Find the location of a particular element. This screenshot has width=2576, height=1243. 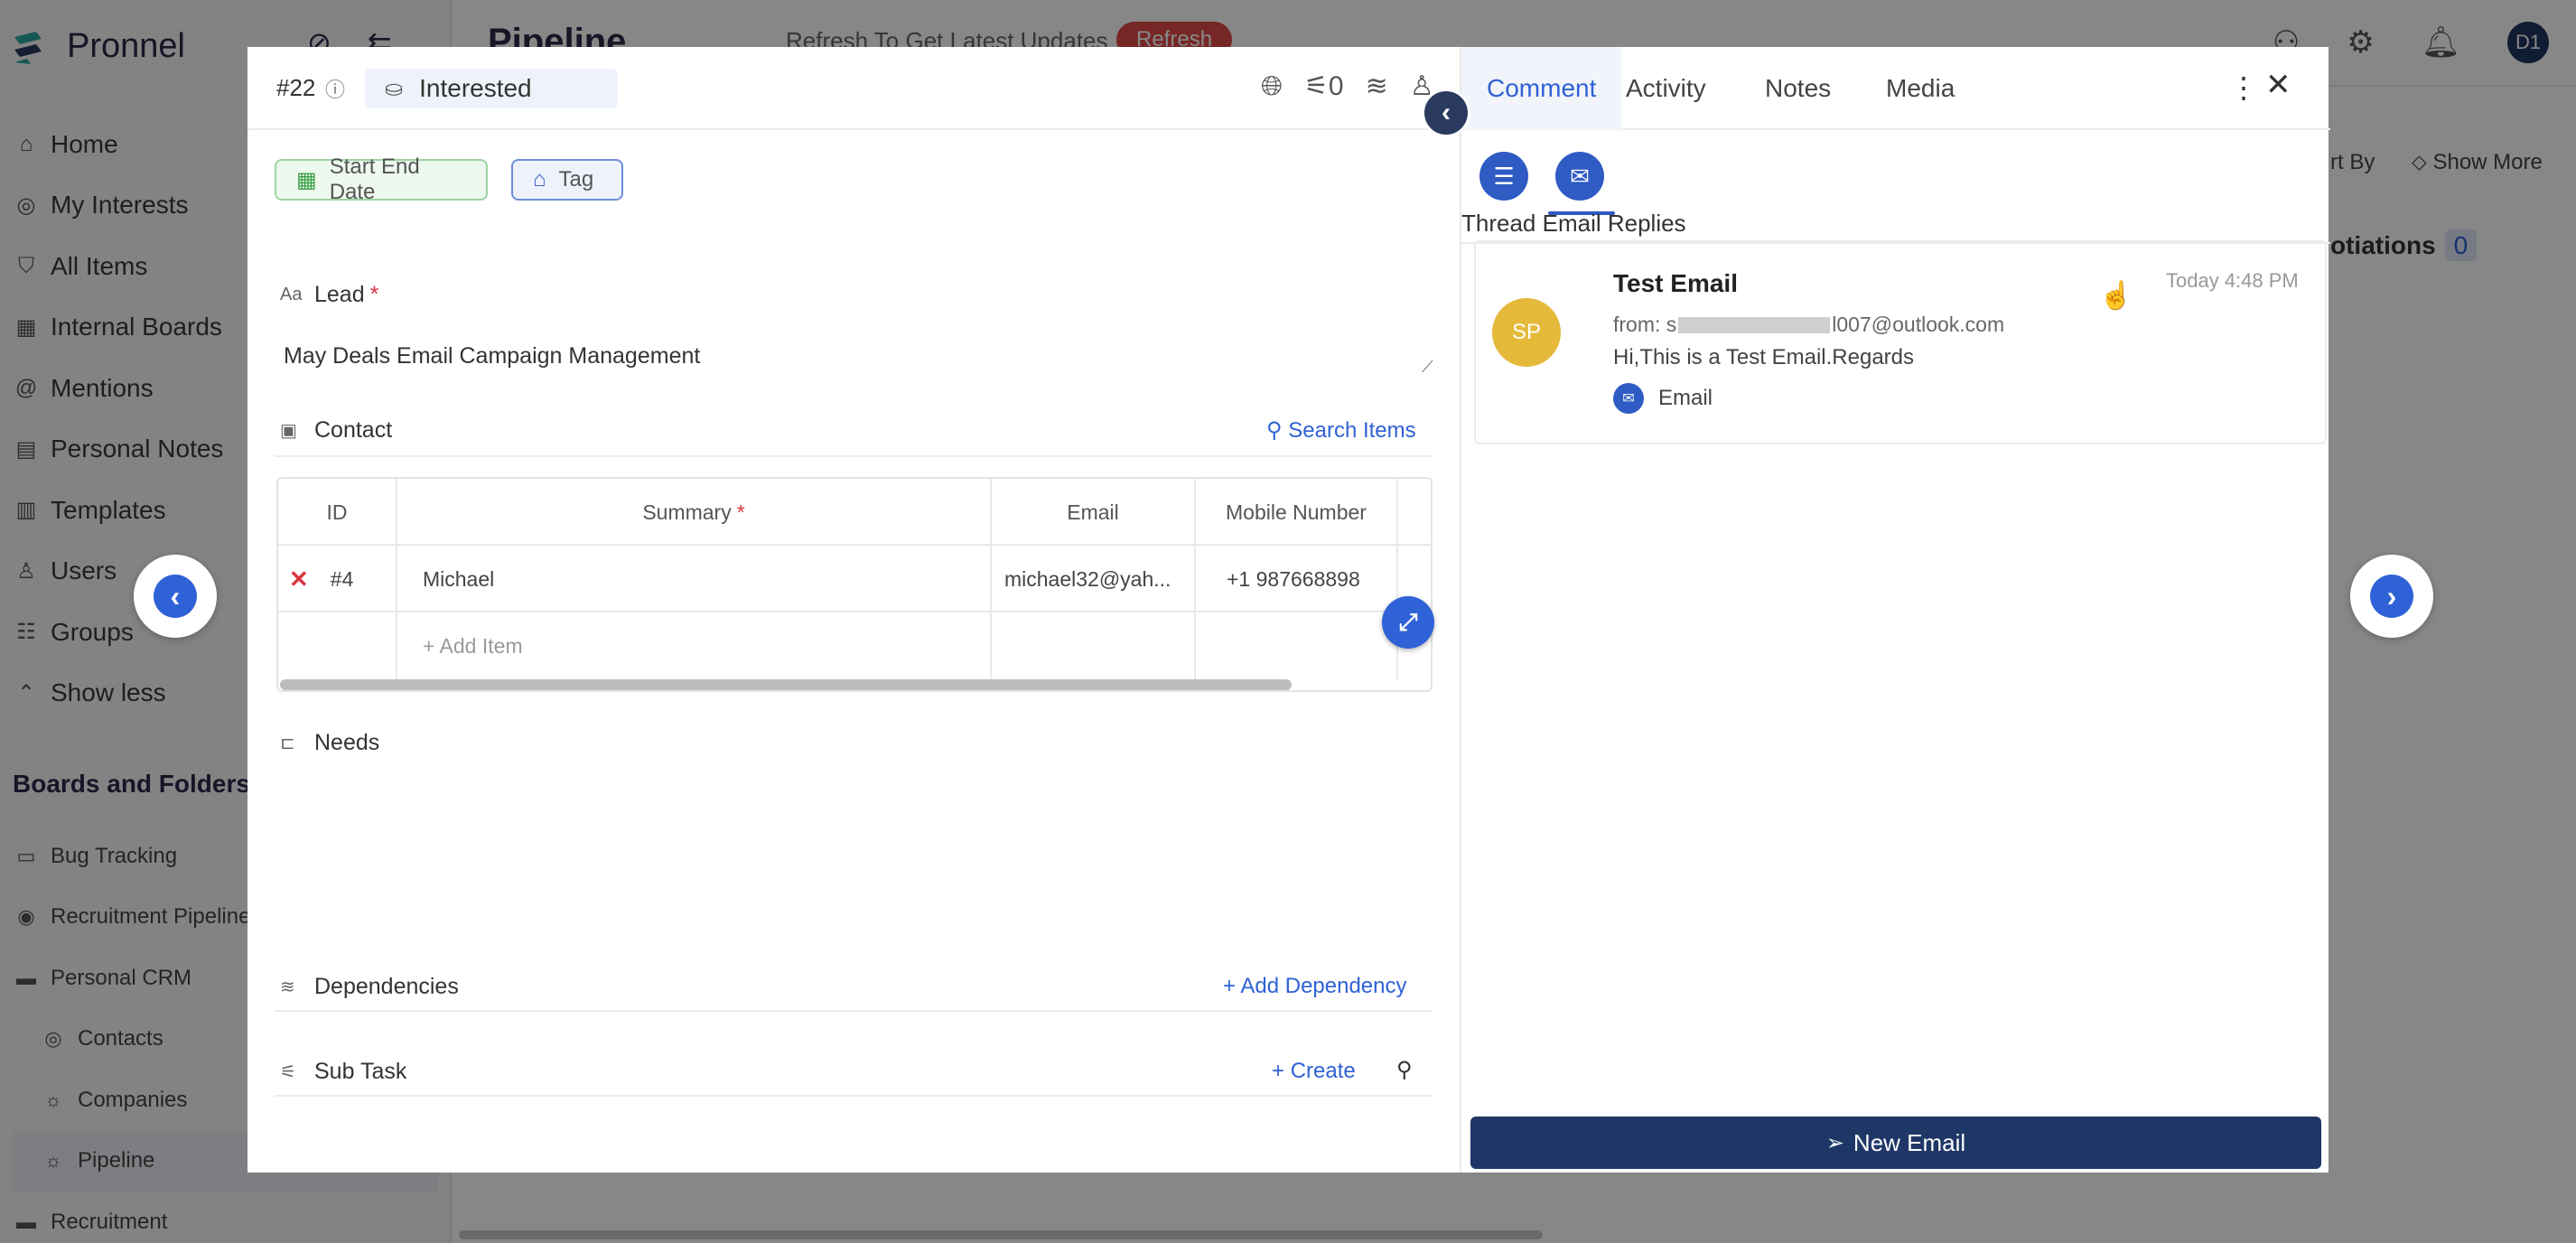

expand-table-button: ⤢ is located at coordinates (1408, 622).